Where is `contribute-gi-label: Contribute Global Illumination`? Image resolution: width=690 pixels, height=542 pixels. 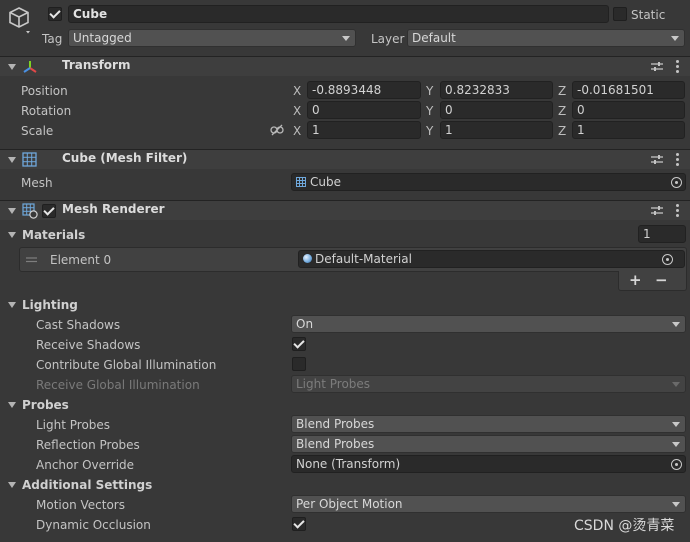
contribute-gi-label: Contribute Global Illumination is located at coordinates (126, 365).